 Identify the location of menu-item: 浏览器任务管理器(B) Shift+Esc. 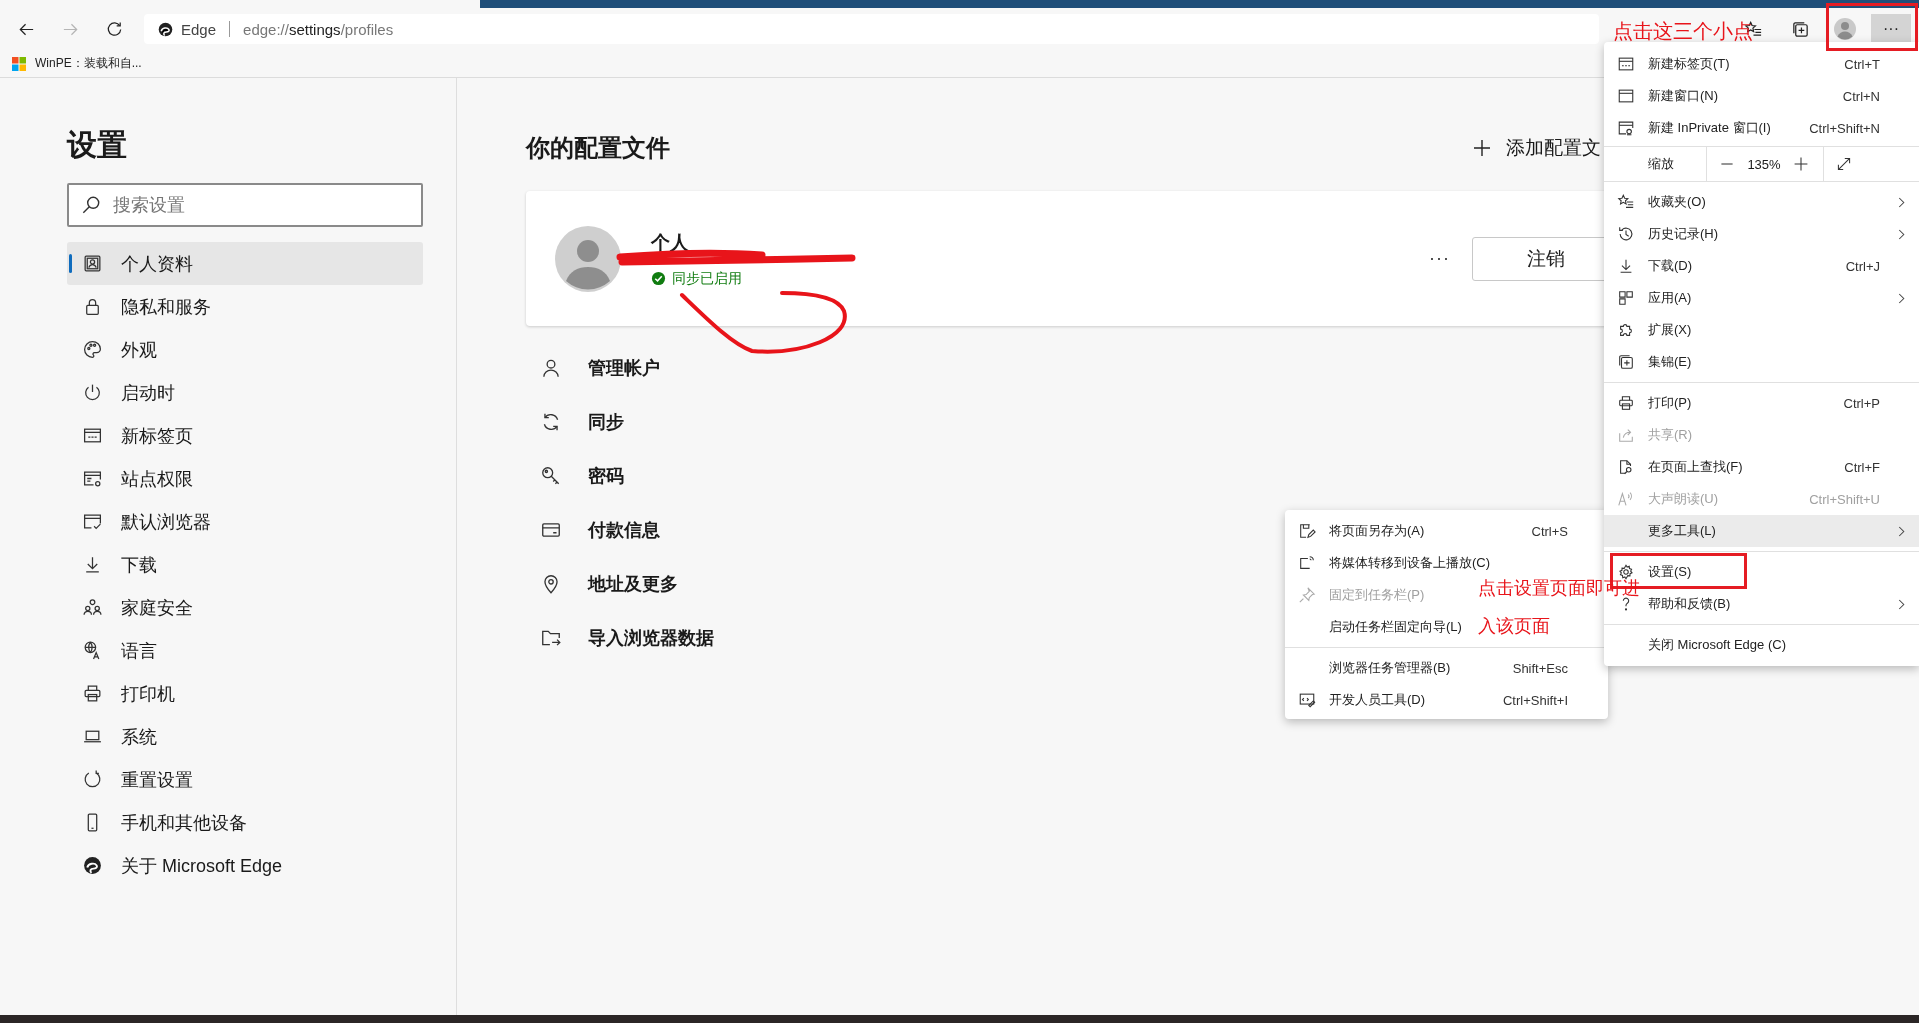
(1446, 668).